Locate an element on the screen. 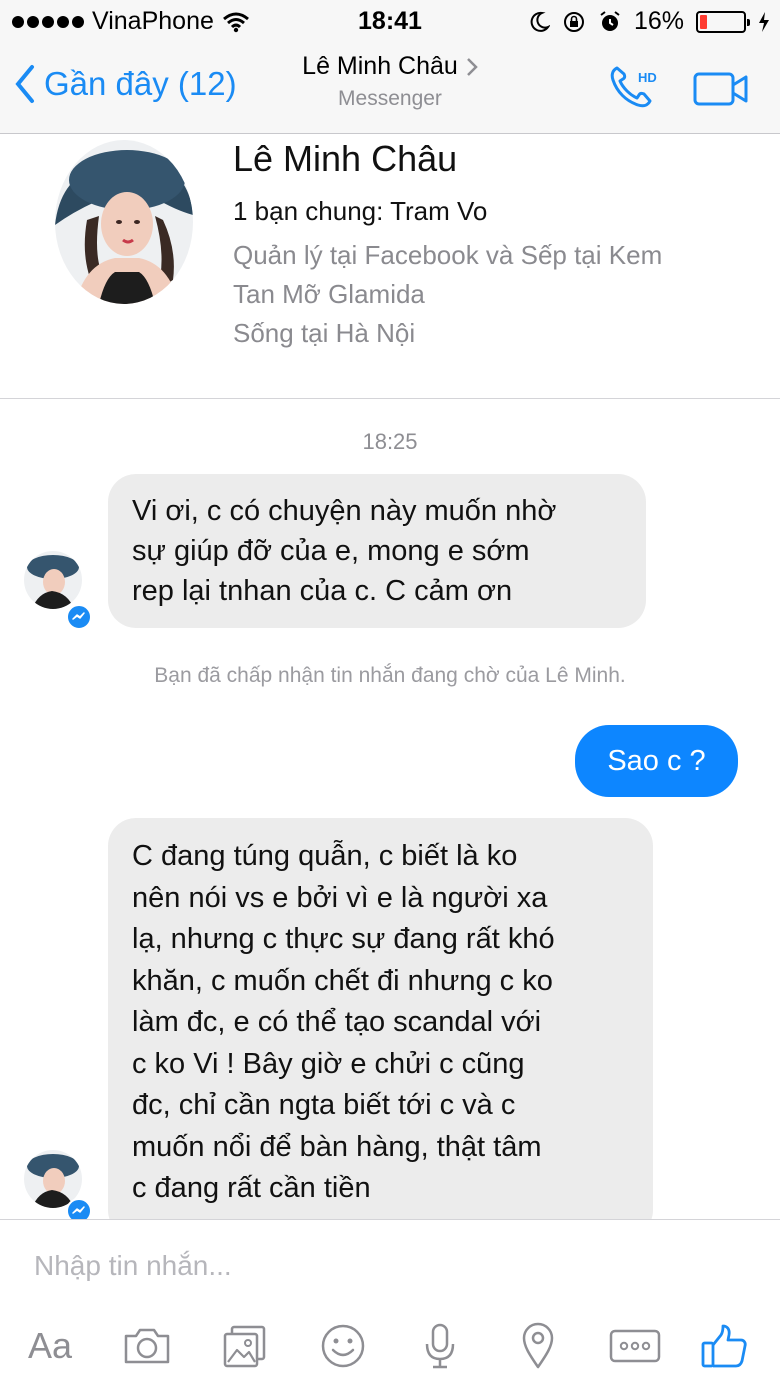 The height and width of the screenshot is (1389, 780). text-format-icon: Aa is located at coordinates (50, 1345).